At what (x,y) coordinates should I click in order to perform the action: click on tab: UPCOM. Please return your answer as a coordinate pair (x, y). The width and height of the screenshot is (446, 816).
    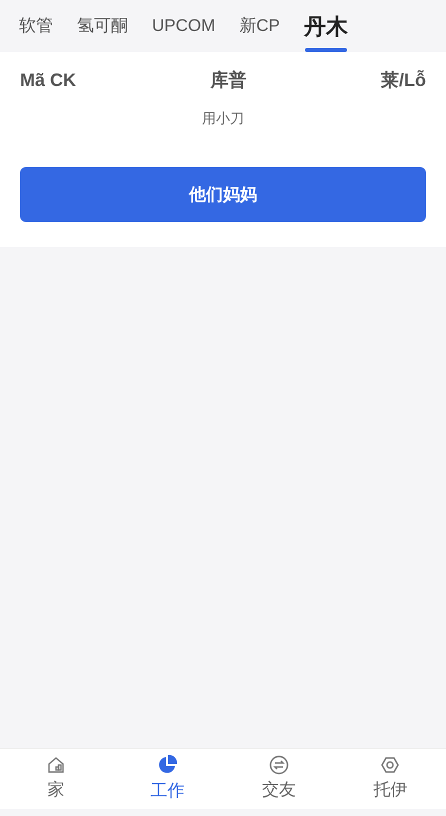
    Looking at the image, I should click on (183, 26).